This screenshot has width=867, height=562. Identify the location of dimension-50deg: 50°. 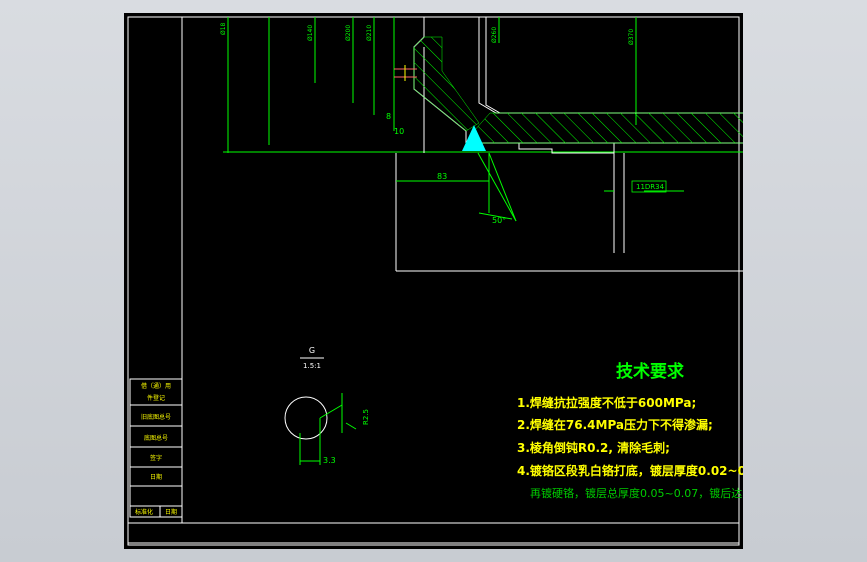
(499, 220).